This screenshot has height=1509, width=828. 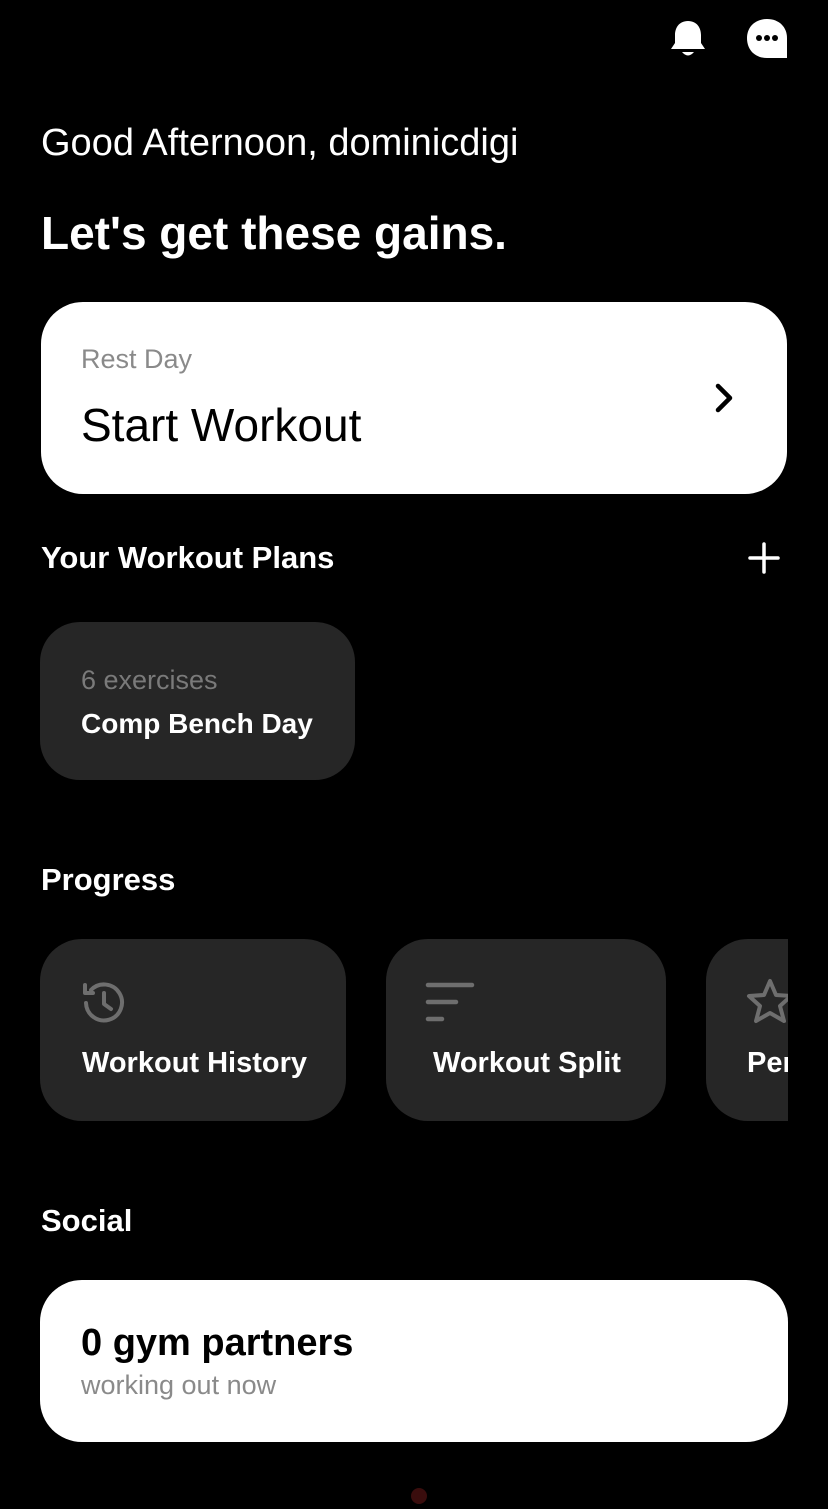 I want to click on history-icon, so click(x=103, y=1002).